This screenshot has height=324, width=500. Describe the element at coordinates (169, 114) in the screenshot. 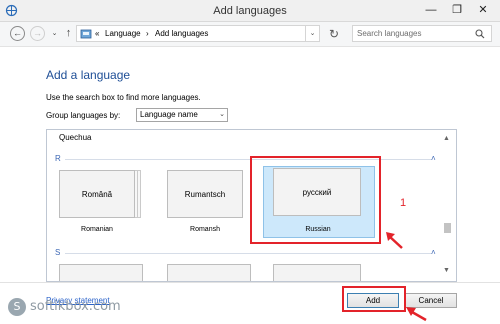

I see `group-by-value: Language name` at that location.